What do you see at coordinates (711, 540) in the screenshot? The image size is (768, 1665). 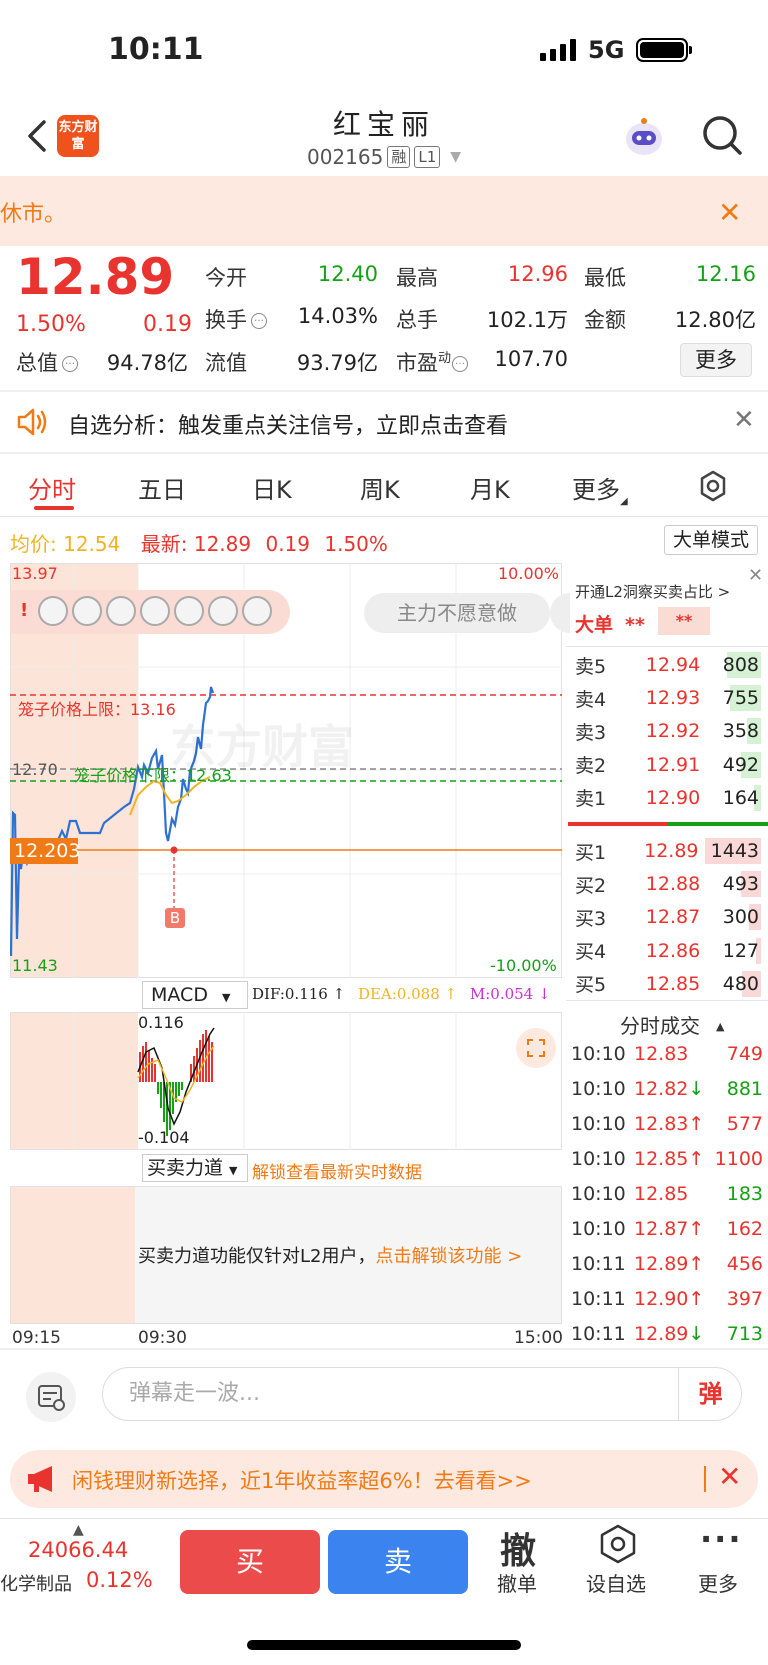 I see `big-order-mode-button: 大单模式` at bounding box center [711, 540].